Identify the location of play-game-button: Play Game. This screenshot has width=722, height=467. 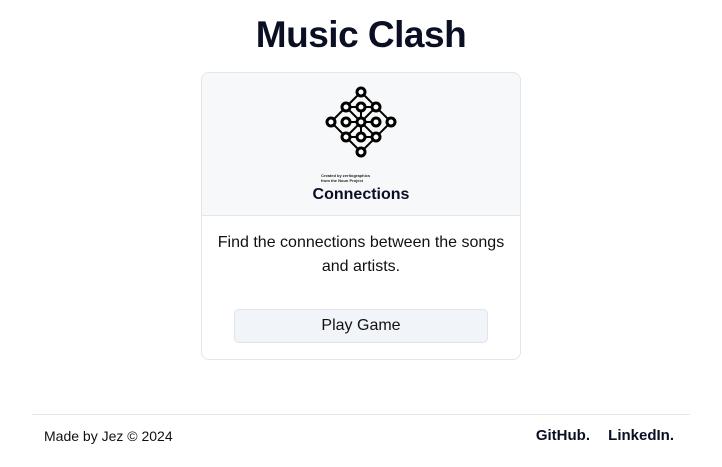
(361, 326).